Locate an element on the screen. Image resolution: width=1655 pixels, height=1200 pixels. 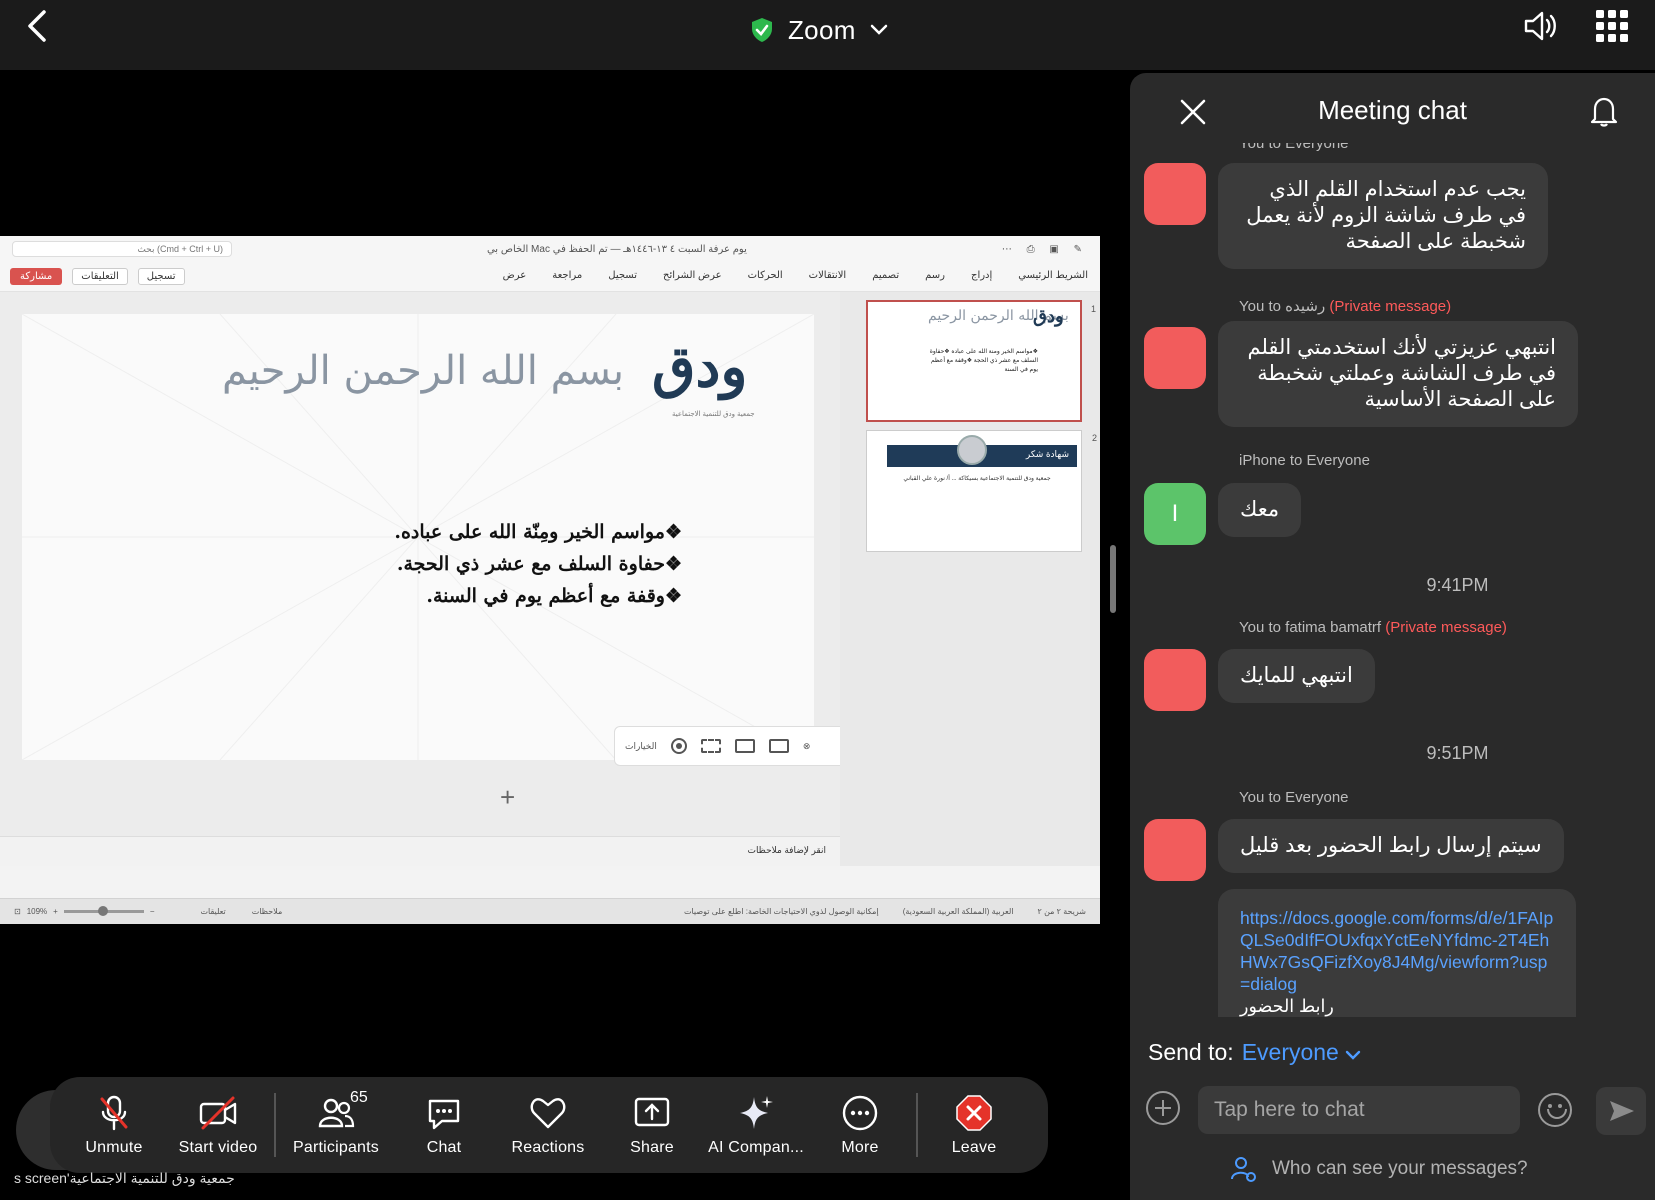
zoom-level: 109% is located at coordinates (37, 911).